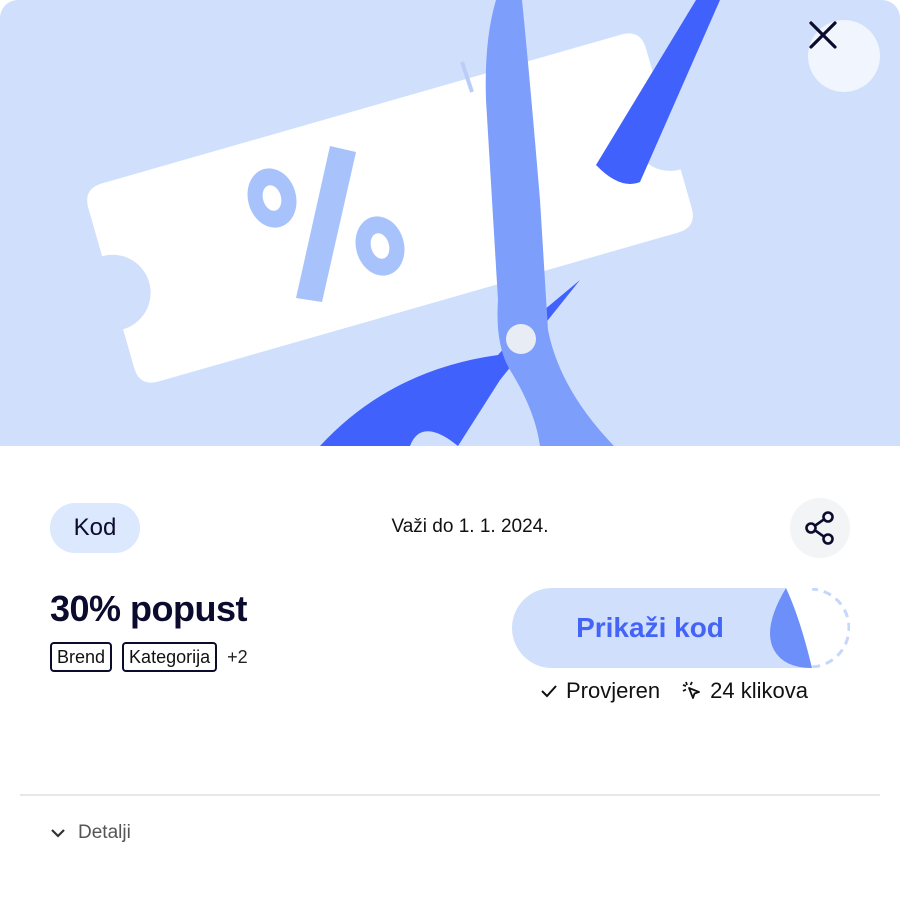 The image size is (900, 898). Describe the element at coordinates (104, 832) in the screenshot. I see `details-label: Detalji` at that location.